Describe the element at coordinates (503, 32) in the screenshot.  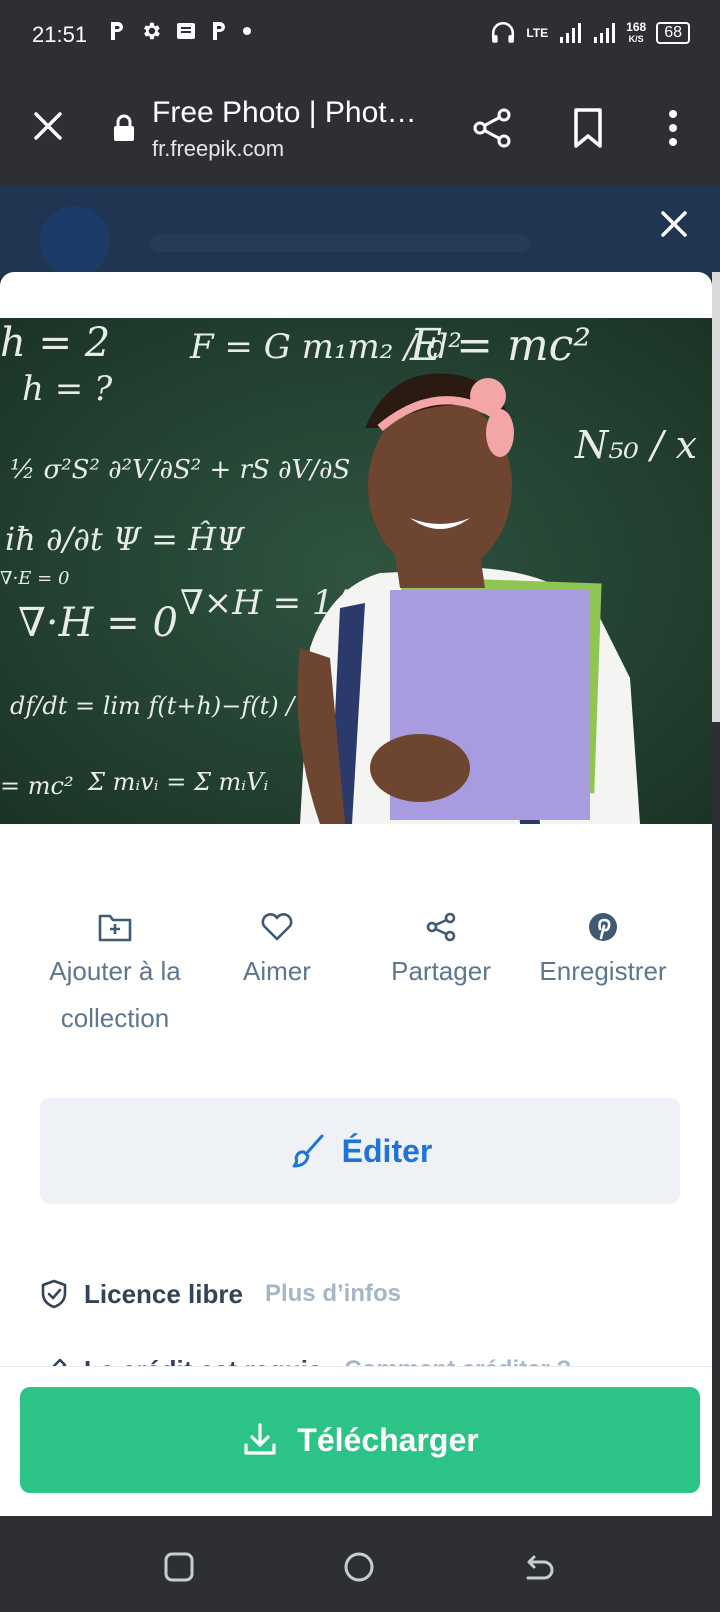
I see `headphones-icon` at that location.